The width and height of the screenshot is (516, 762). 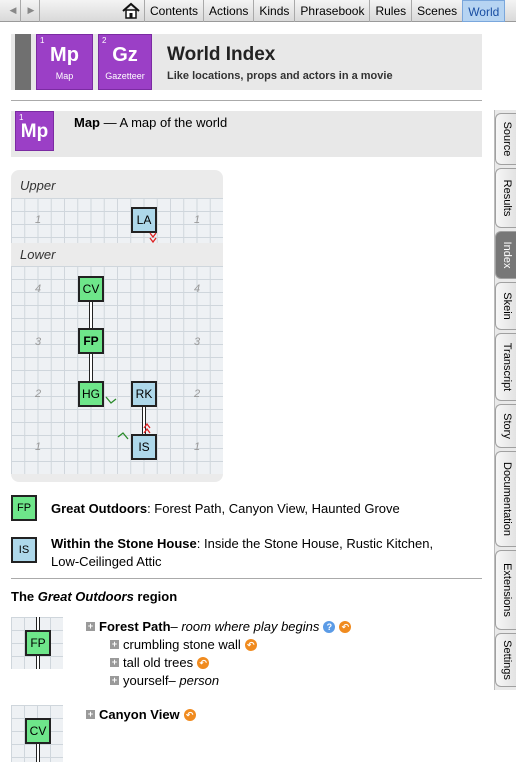 I want to click on tab-label: Transcript, so click(x=506, y=367).